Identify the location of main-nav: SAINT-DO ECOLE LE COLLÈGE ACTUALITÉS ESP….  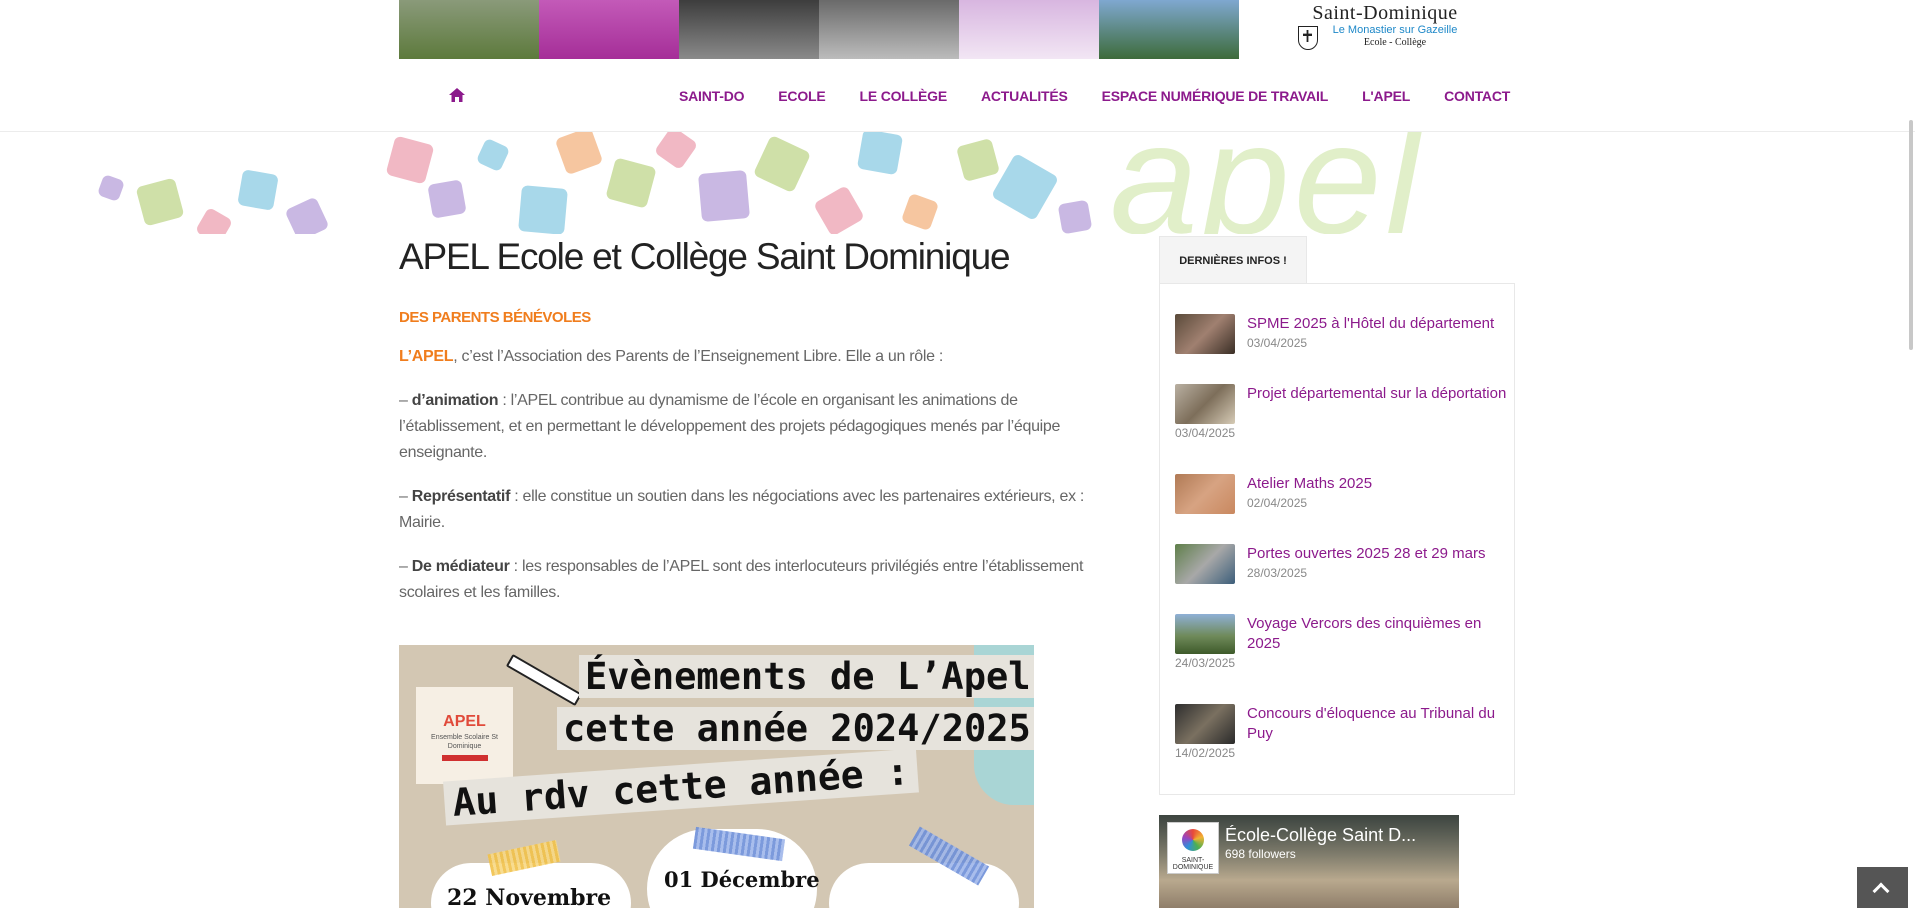
(957, 95).